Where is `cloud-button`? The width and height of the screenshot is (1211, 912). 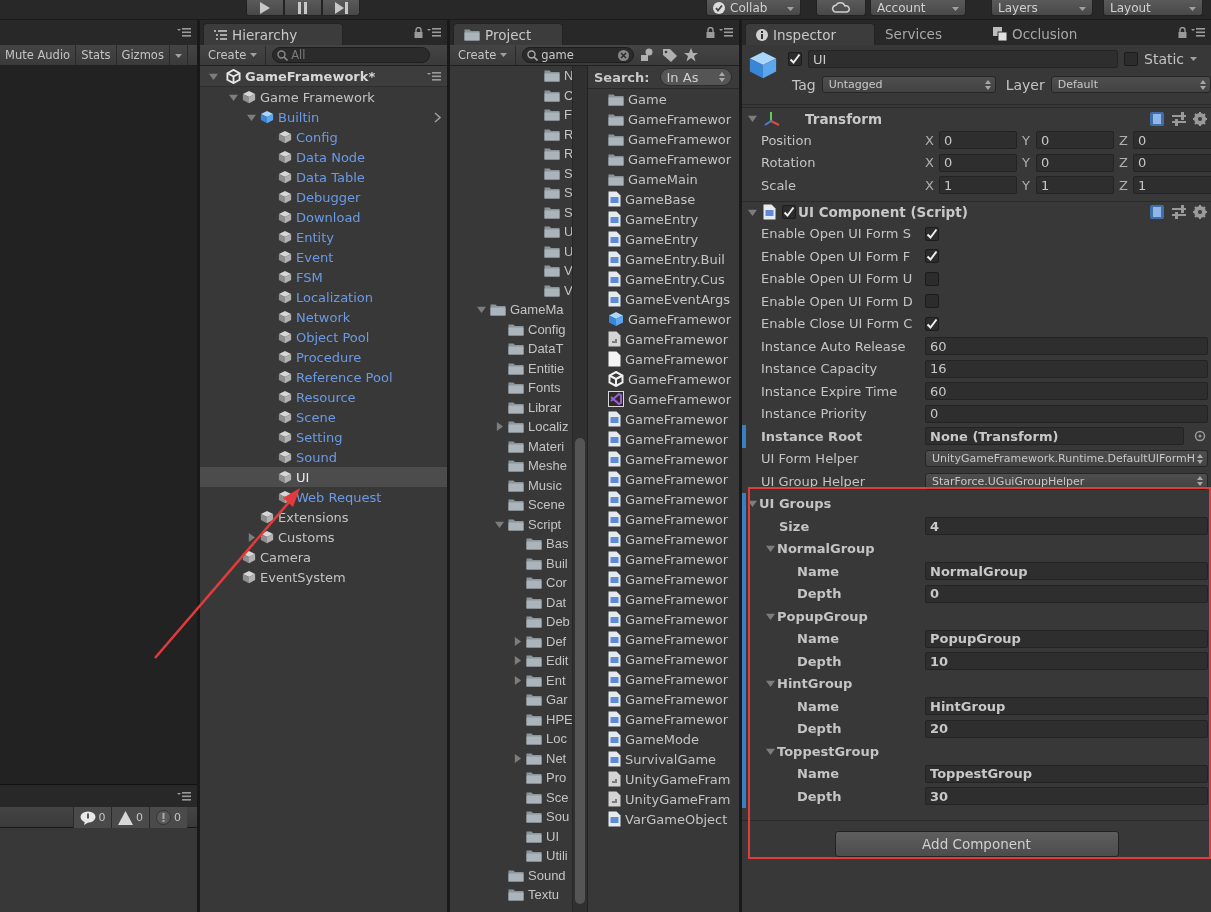
cloud-button is located at coordinates (841, 8).